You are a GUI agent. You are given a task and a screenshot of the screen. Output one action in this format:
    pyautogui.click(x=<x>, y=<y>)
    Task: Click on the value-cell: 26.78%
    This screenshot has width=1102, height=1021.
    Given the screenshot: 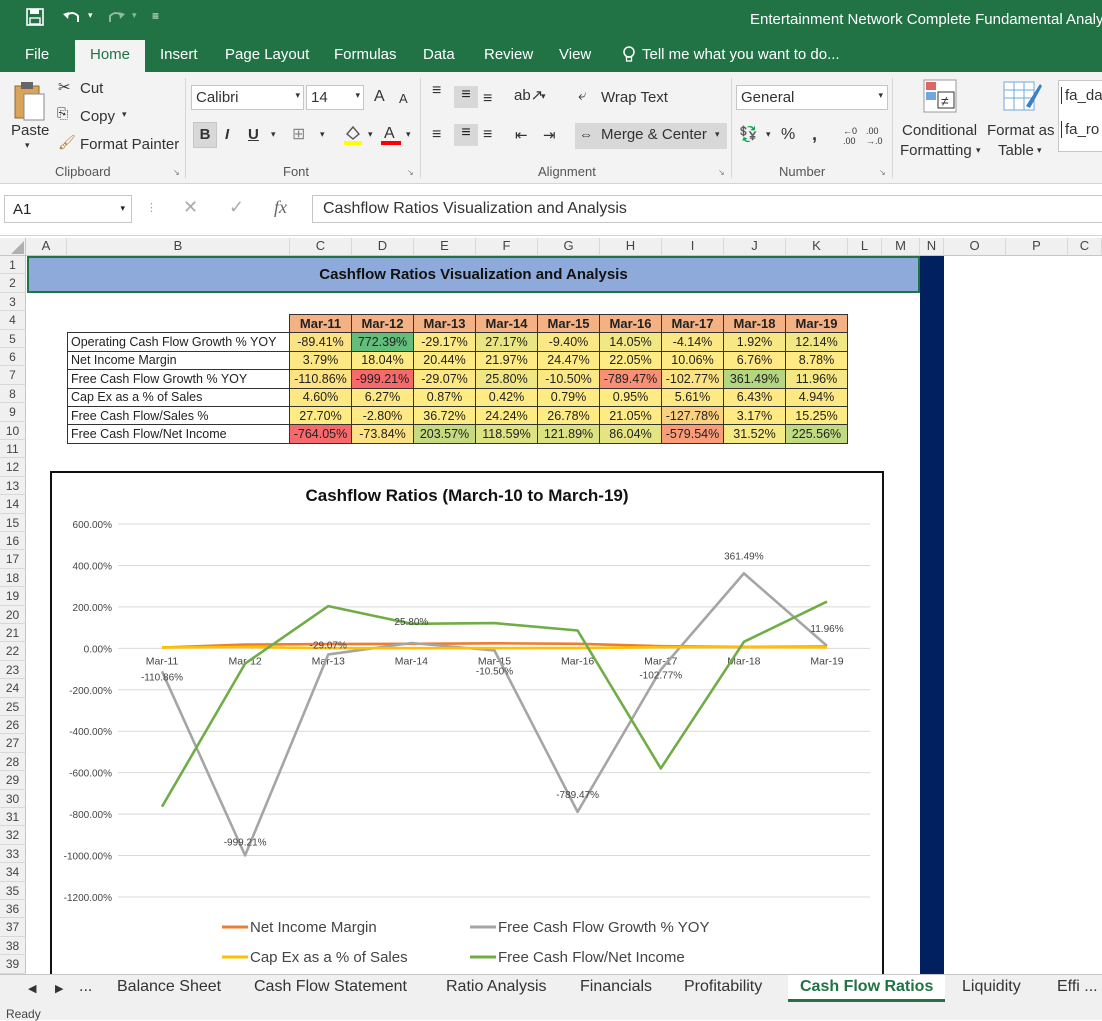 What is the action you would take?
    pyautogui.click(x=568, y=415)
    